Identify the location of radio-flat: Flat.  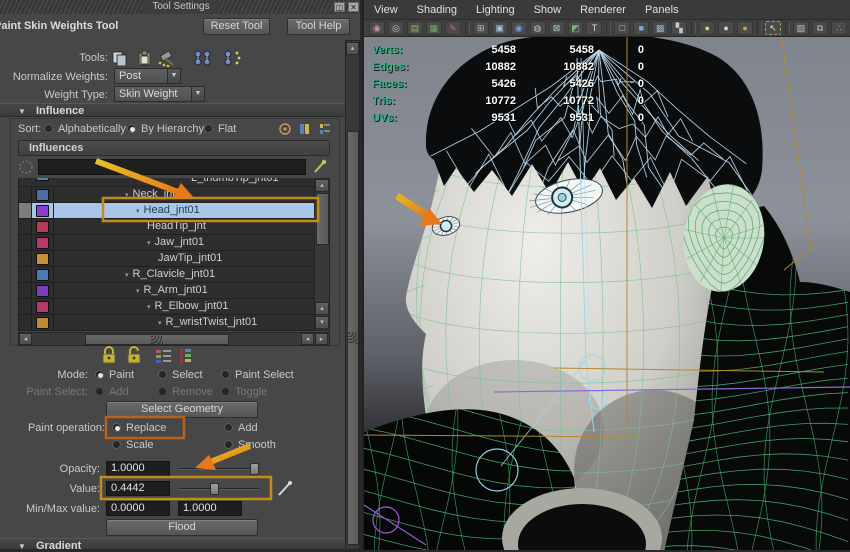
(220, 129).